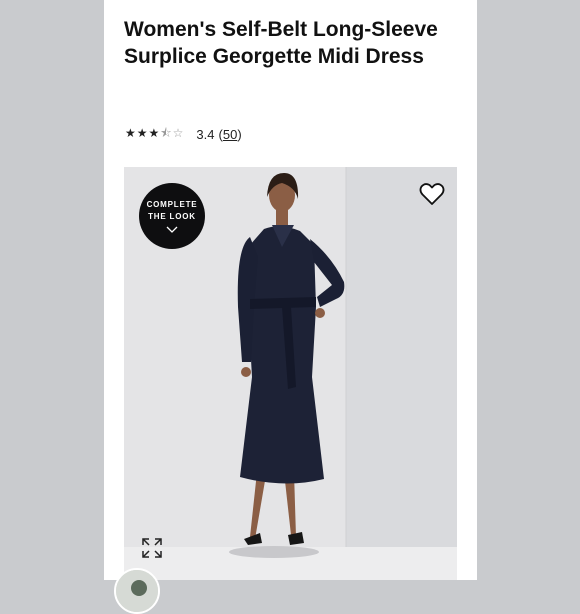  I want to click on rating-value: 3.4, so click(205, 134).